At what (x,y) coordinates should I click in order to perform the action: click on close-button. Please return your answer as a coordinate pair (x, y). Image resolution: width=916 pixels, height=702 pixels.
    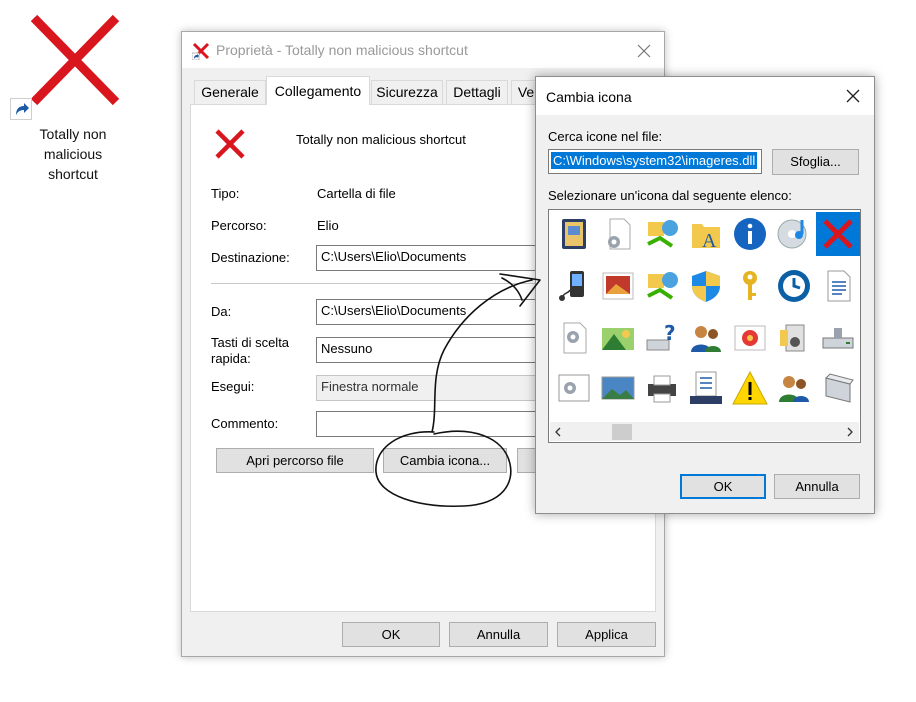
    Looking at the image, I should click on (644, 51).